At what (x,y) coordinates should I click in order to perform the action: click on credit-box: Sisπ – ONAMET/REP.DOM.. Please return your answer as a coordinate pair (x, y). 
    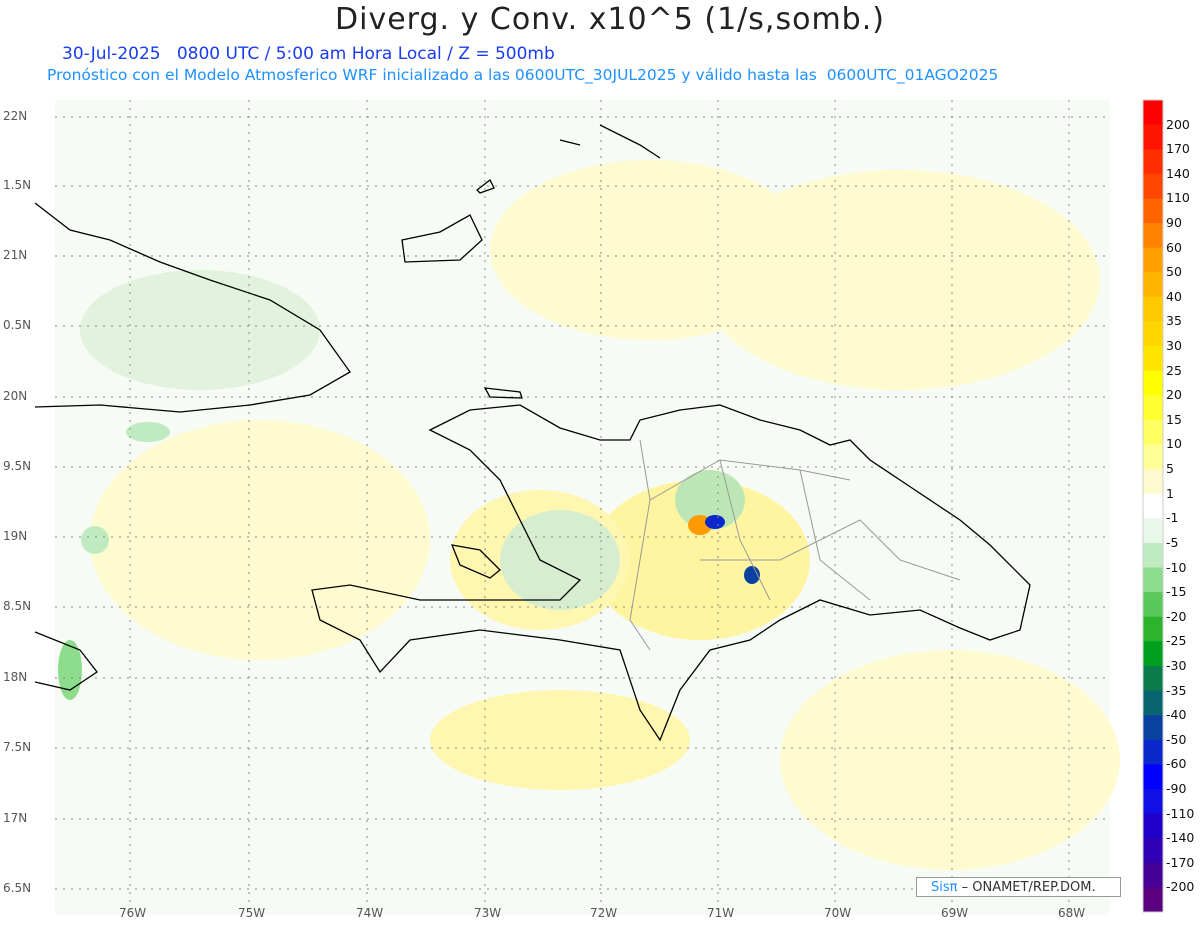
    Looking at the image, I should click on (1018, 887).